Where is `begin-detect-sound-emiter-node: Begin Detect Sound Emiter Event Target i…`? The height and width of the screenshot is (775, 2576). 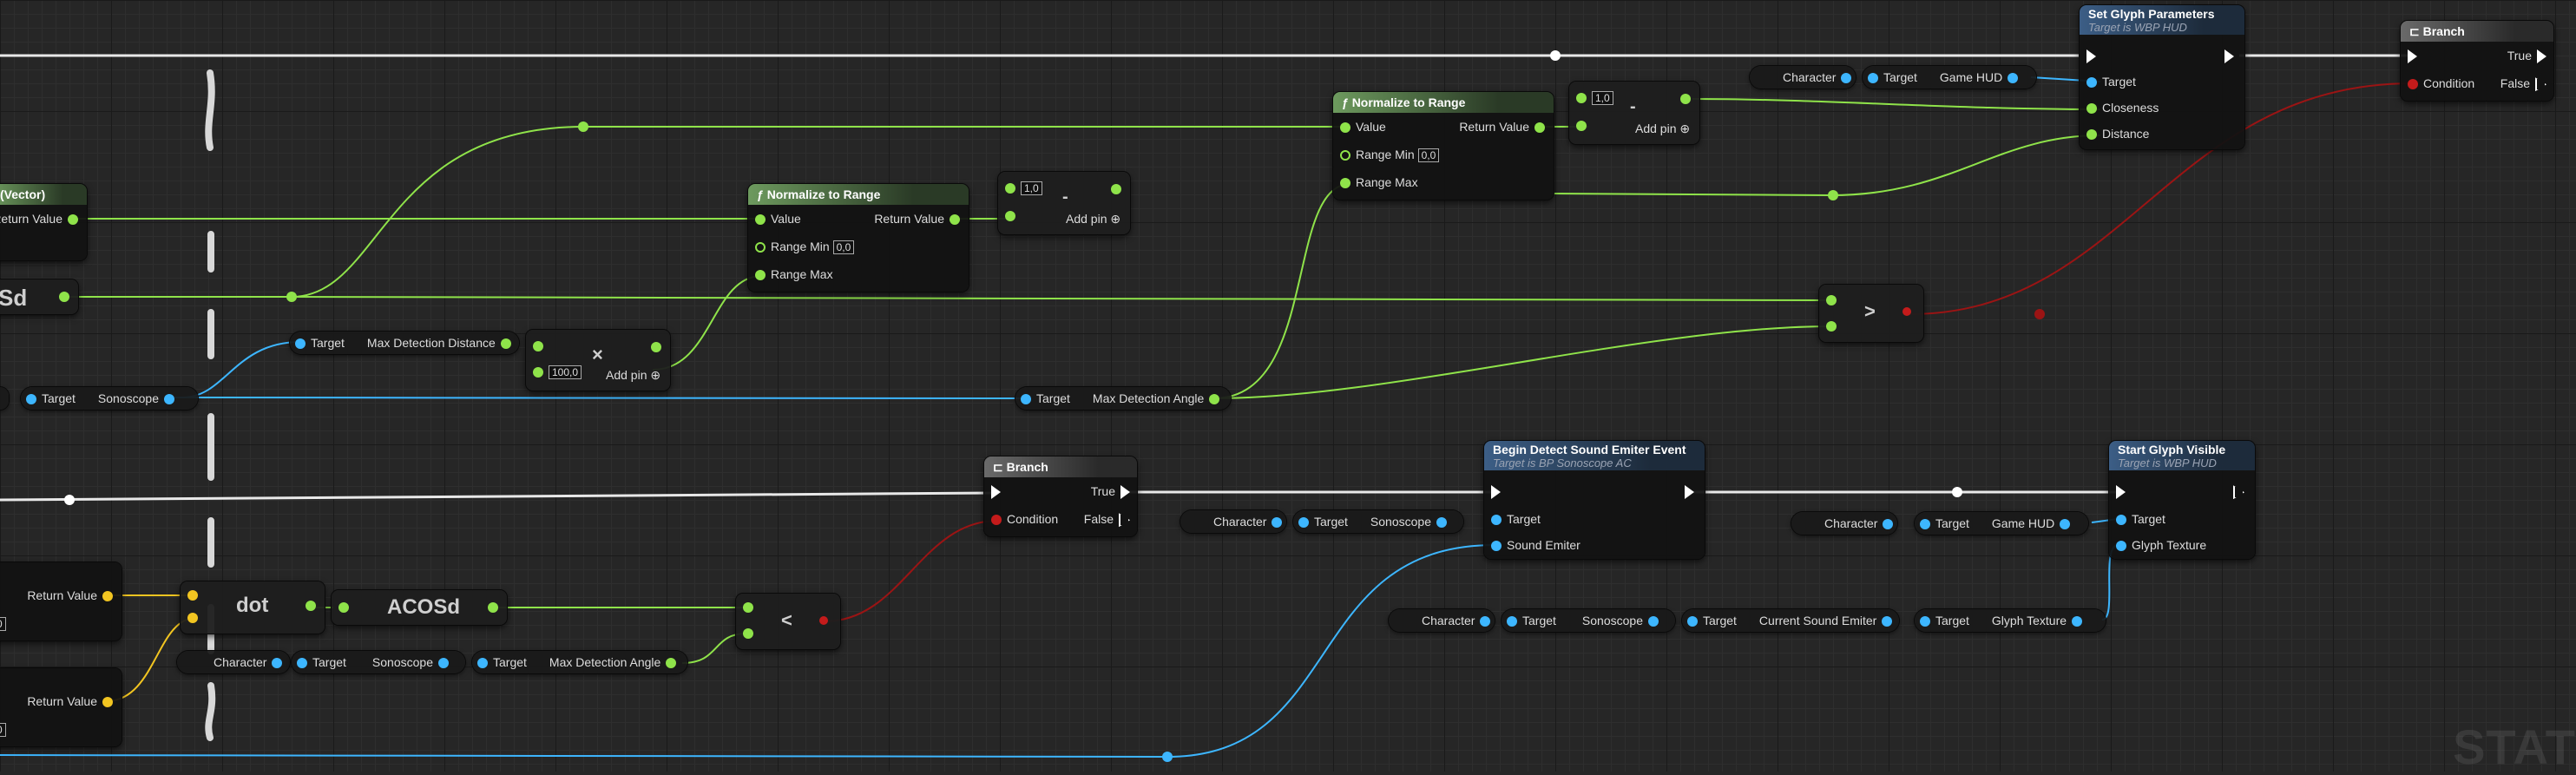
begin-detect-sound-emiter-node: Begin Detect Sound Emiter Event Target i… is located at coordinates (1594, 500).